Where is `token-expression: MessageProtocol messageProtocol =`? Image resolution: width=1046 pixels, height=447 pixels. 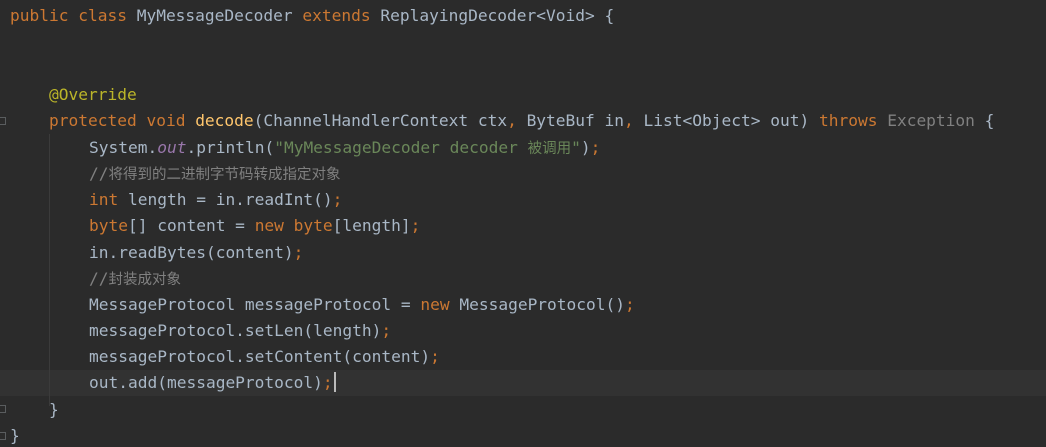 token-expression: MessageProtocol messageProtocol = is located at coordinates (255, 304).